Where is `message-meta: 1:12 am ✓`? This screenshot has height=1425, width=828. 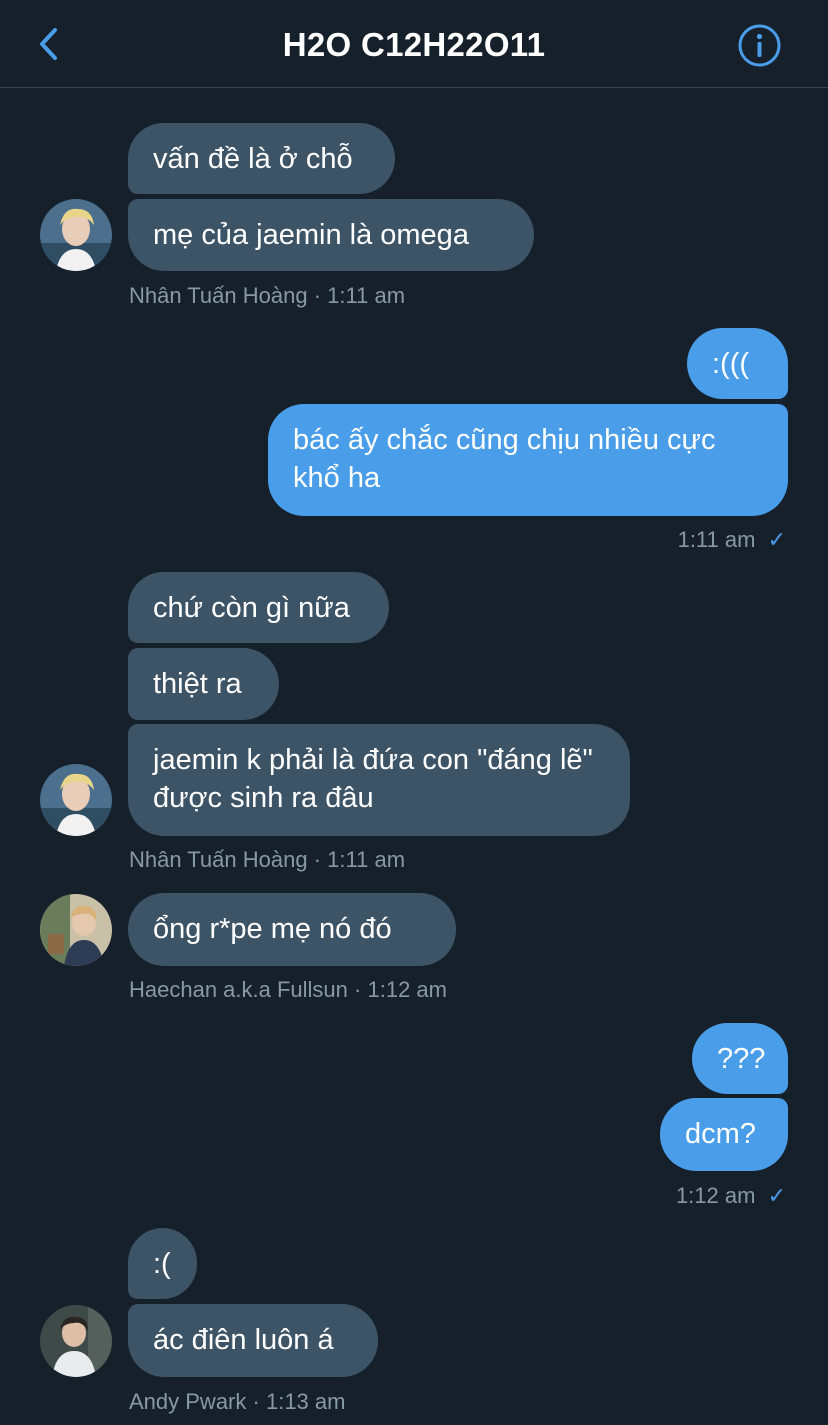
message-meta: 1:12 am ✓ is located at coordinates (731, 1196).